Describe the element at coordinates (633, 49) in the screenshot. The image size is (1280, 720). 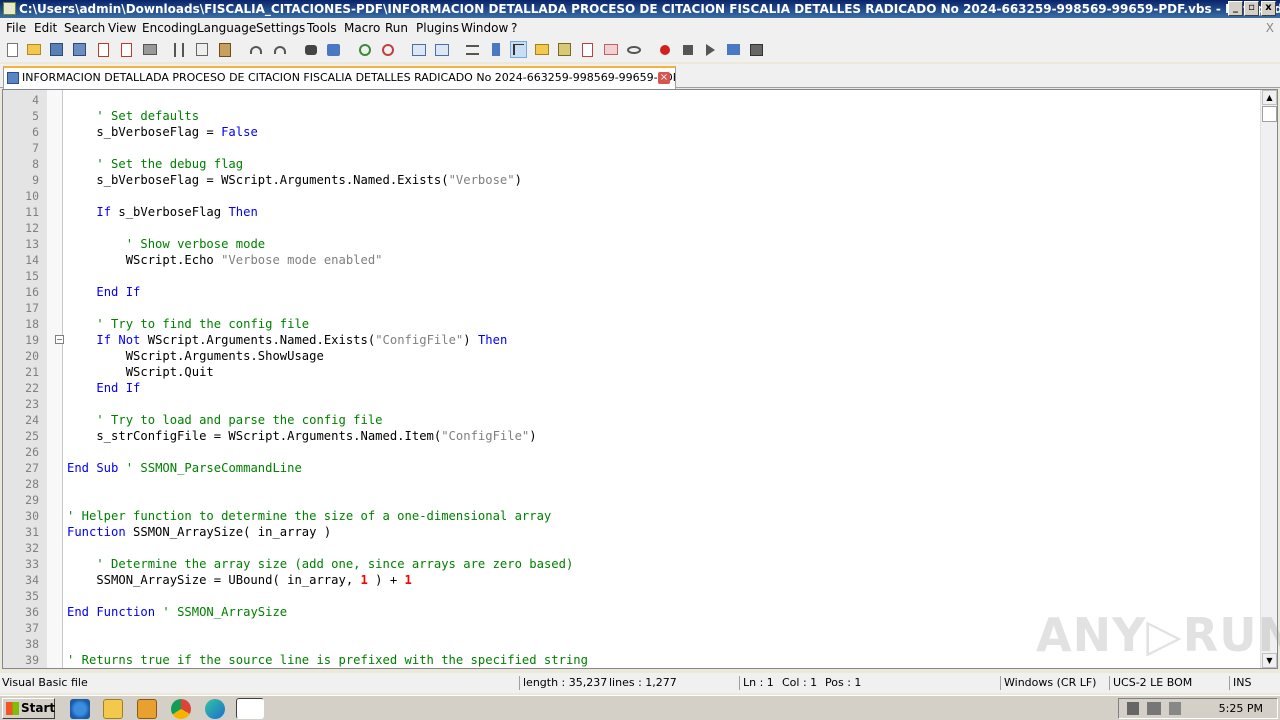
I see `monitoring-icon` at that location.